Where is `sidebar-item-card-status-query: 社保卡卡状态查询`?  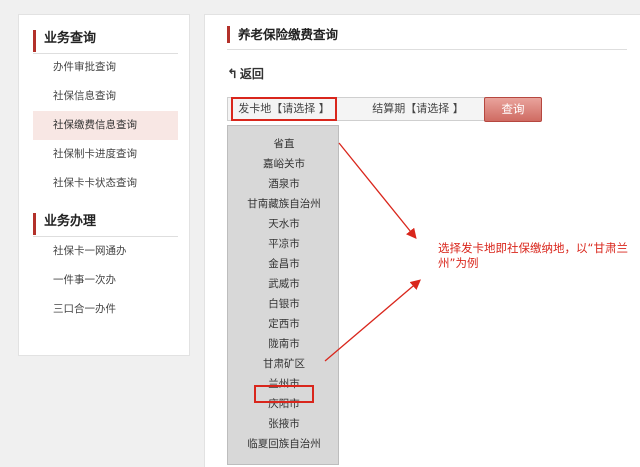
sidebar-item-card-status-query: 社保卡卡状态查询 is located at coordinates (105, 183).